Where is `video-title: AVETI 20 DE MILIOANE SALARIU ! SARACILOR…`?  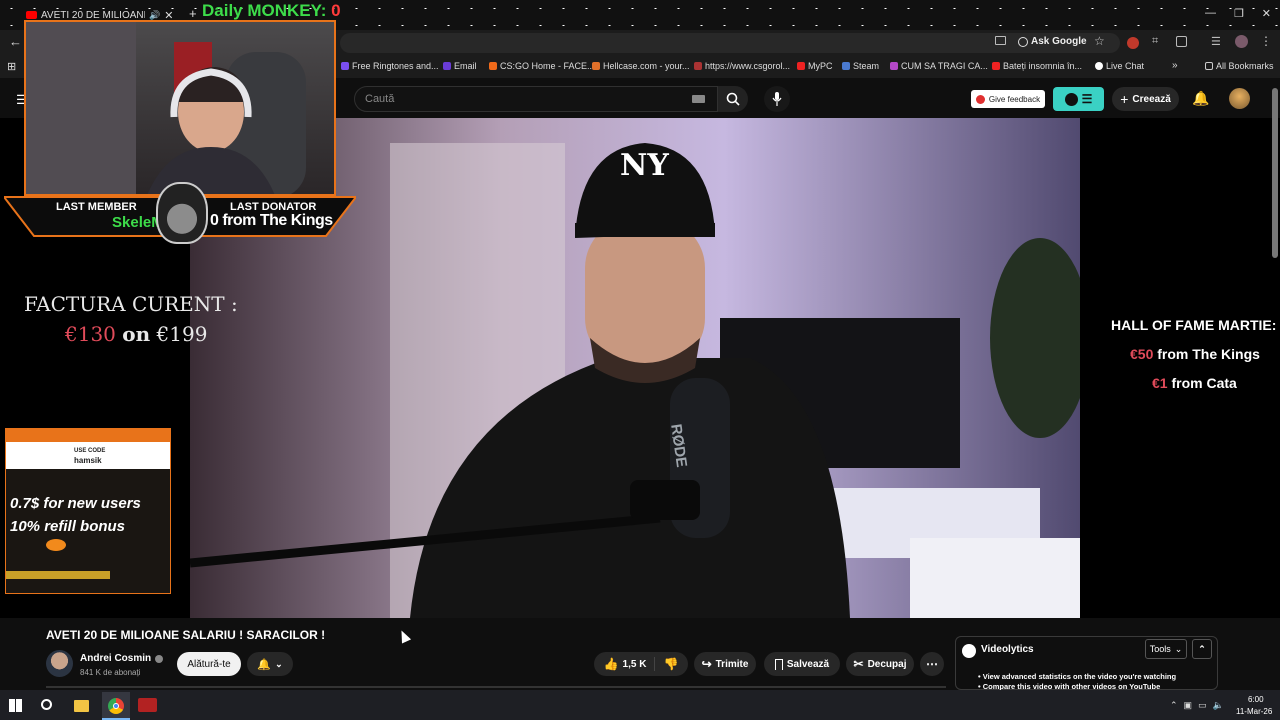
video-title: AVETI 20 DE MILIOANE SALARIU ! SARACILOR… is located at coordinates (186, 635).